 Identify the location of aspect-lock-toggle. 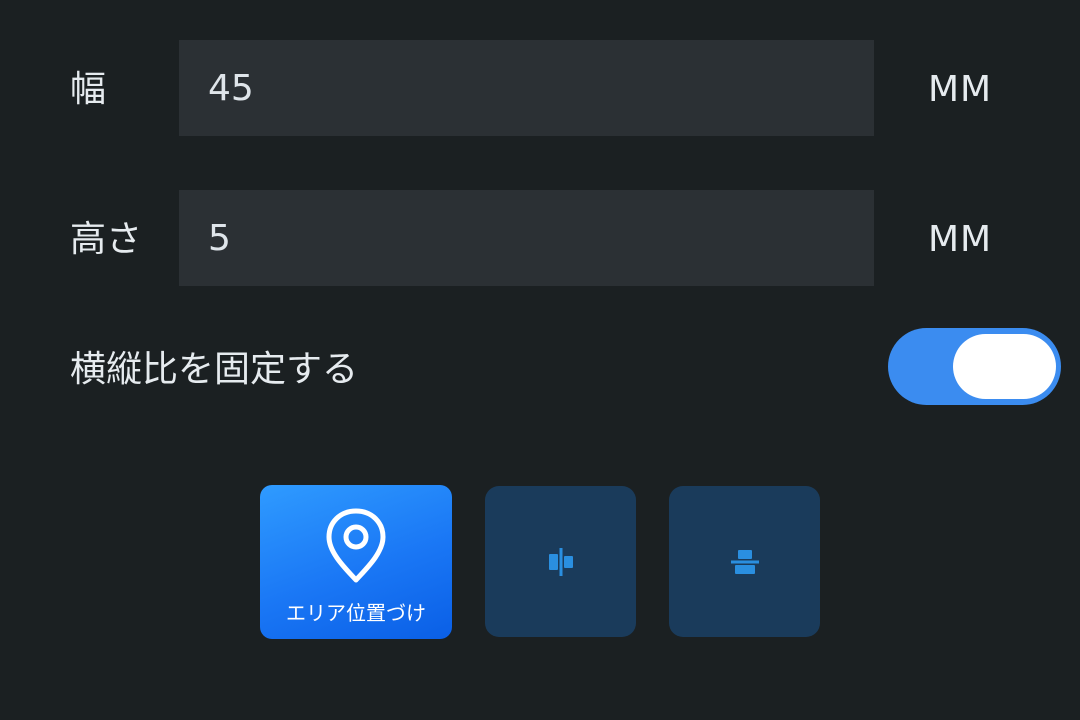
(974, 366).